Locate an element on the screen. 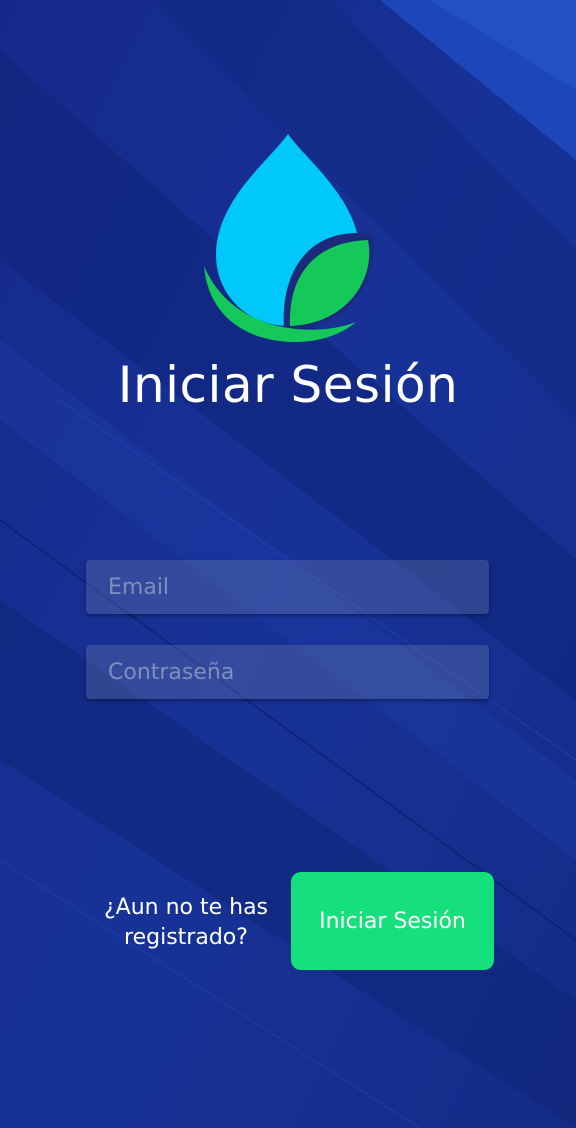 Image resolution: width=576 pixels, height=1128 pixels. login-button: Iniciar Sesión is located at coordinates (392, 921).